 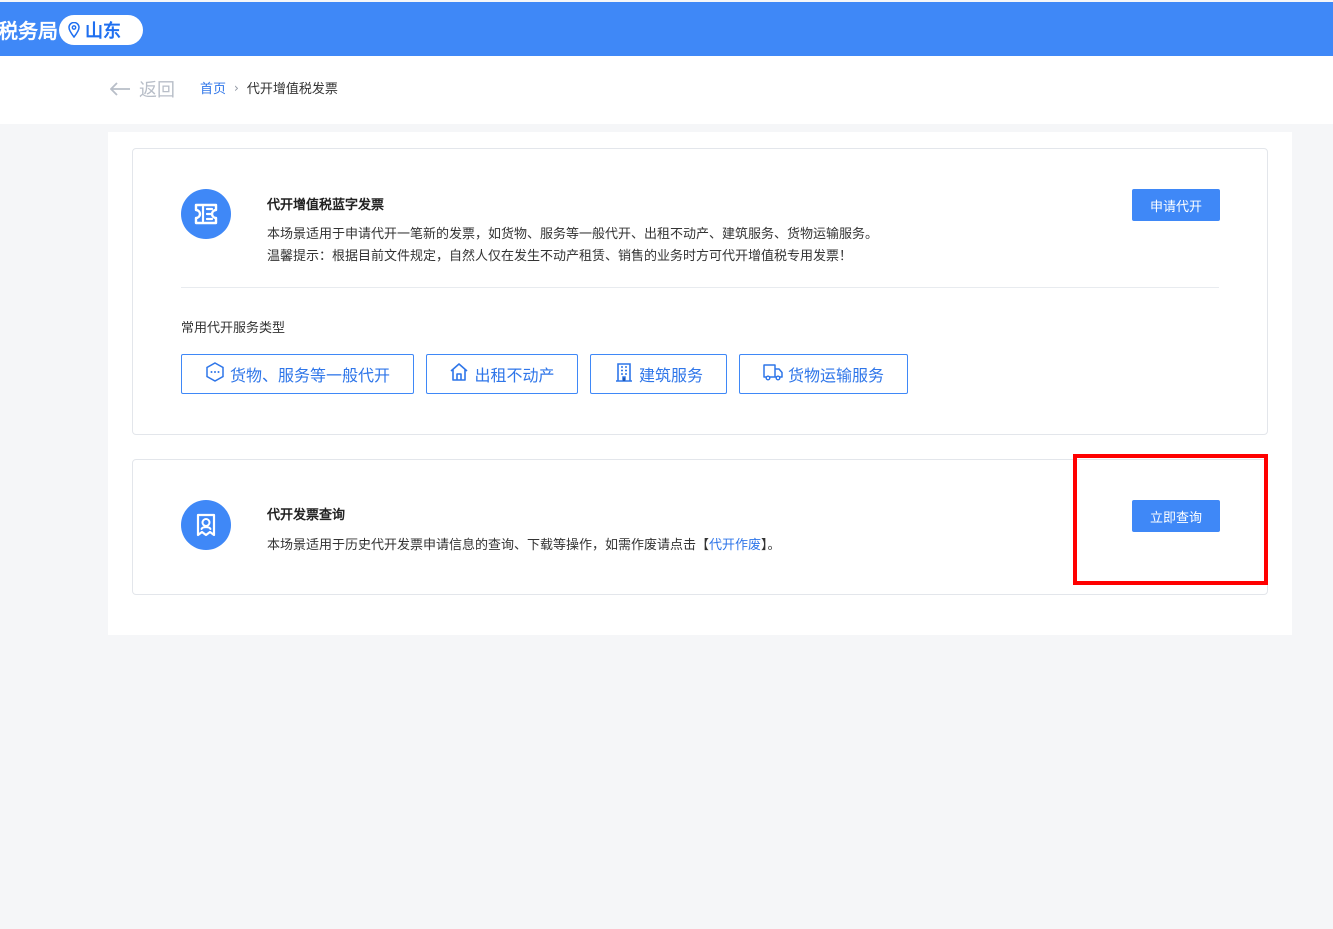 I want to click on back-button: 返回, so click(x=142, y=89).